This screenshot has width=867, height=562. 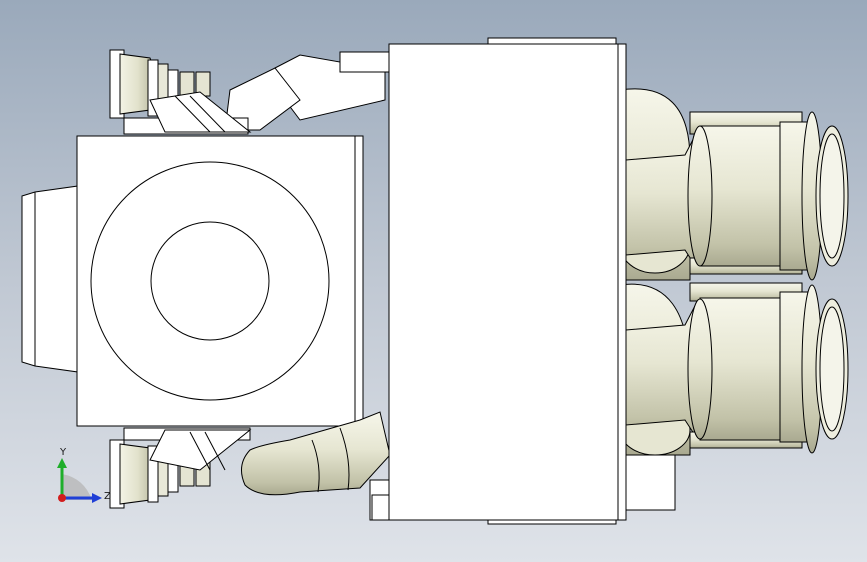 What do you see at coordinates (180, 468) in the screenshot?
I see `bottom-fittings` at bounding box center [180, 468].